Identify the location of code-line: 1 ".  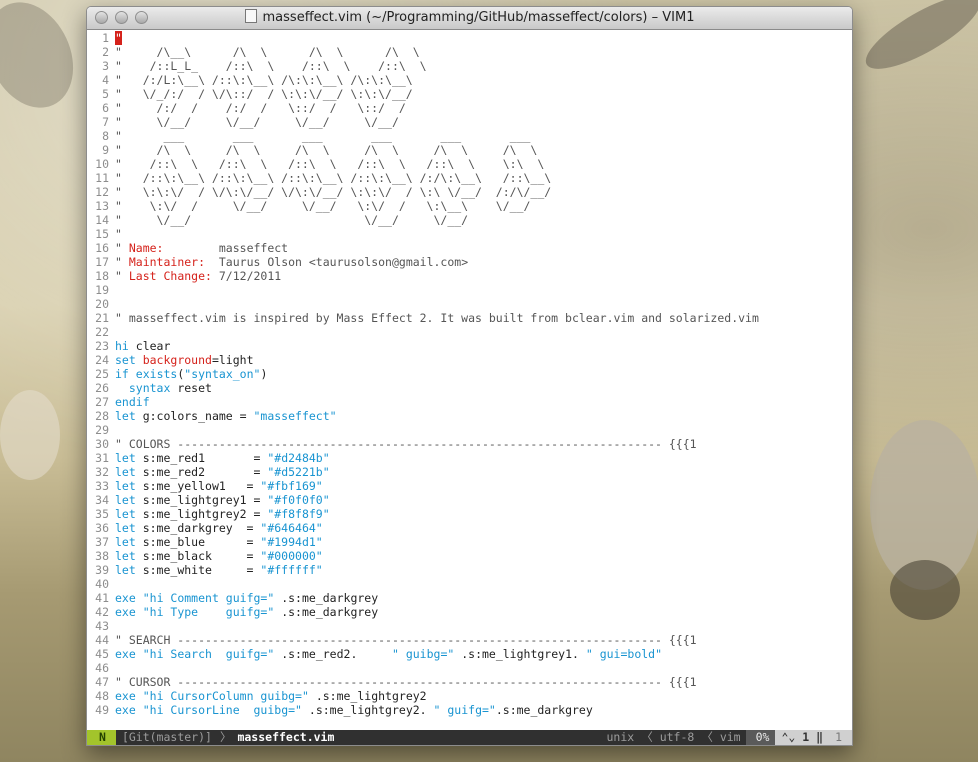
(469, 38).